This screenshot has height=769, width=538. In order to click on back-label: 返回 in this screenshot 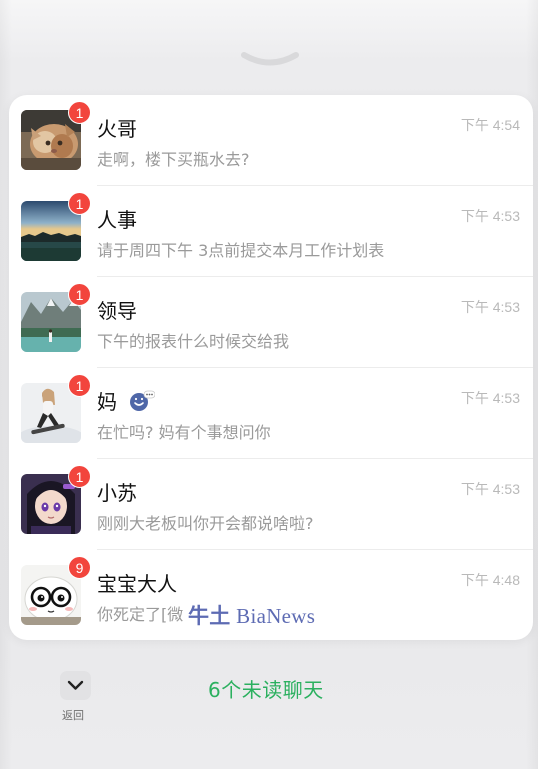, I will do `click(73, 715)`.